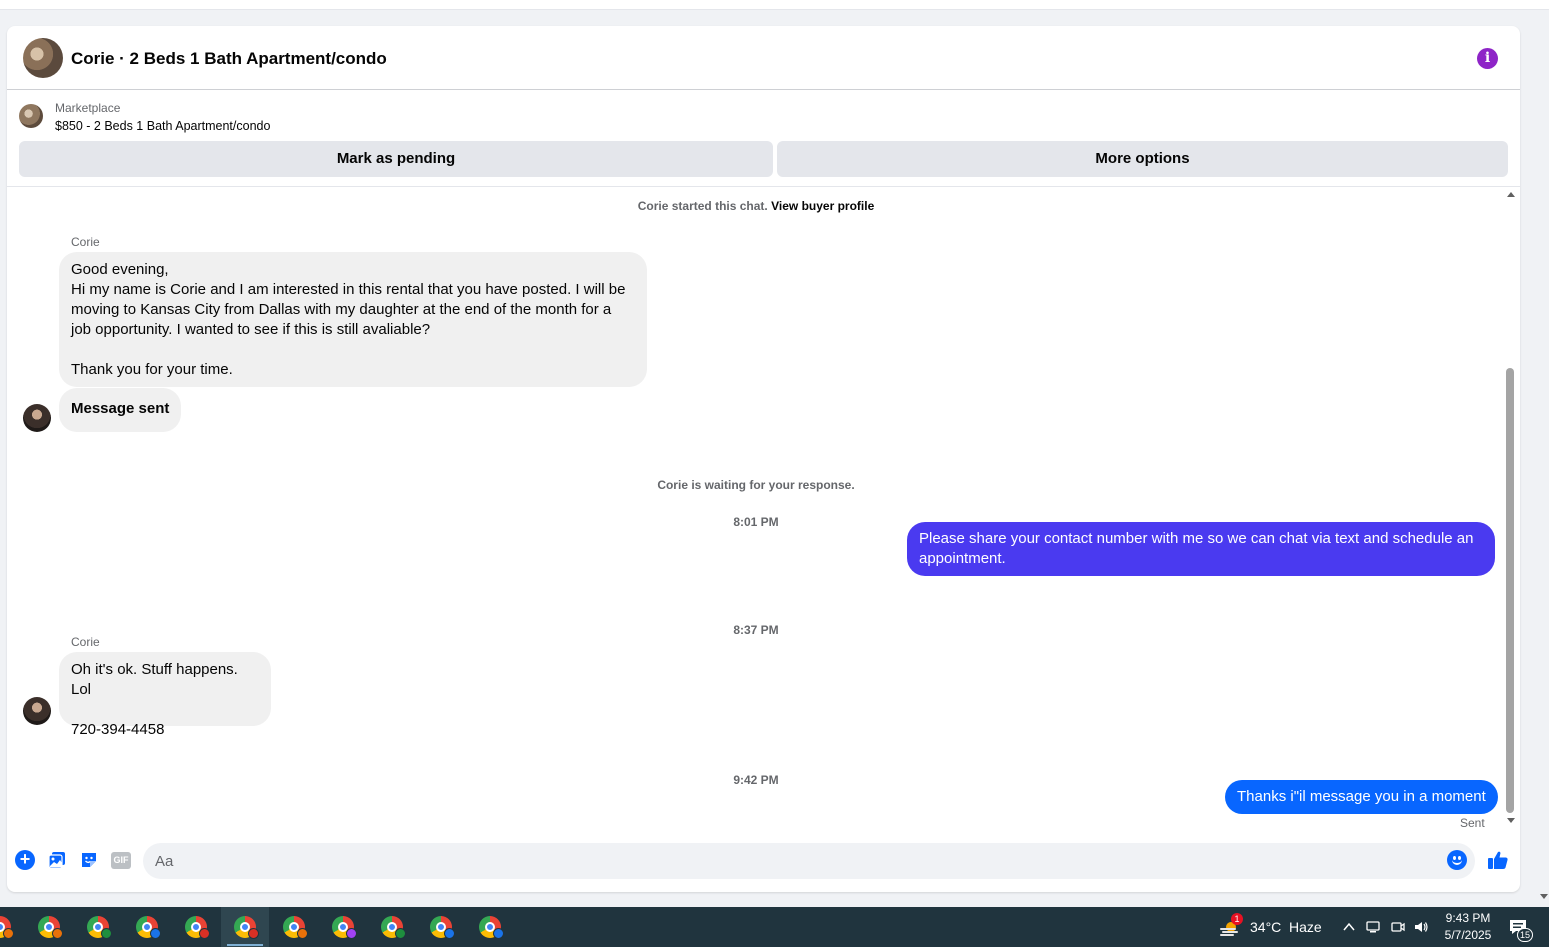 This screenshot has height=947, width=1549. What do you see at coordinates (229, 59) in the screenshot?
I see `chat-title: Corie · 2 Beds 1 Bath Apartment/condo` at bounding box center [229, 59].